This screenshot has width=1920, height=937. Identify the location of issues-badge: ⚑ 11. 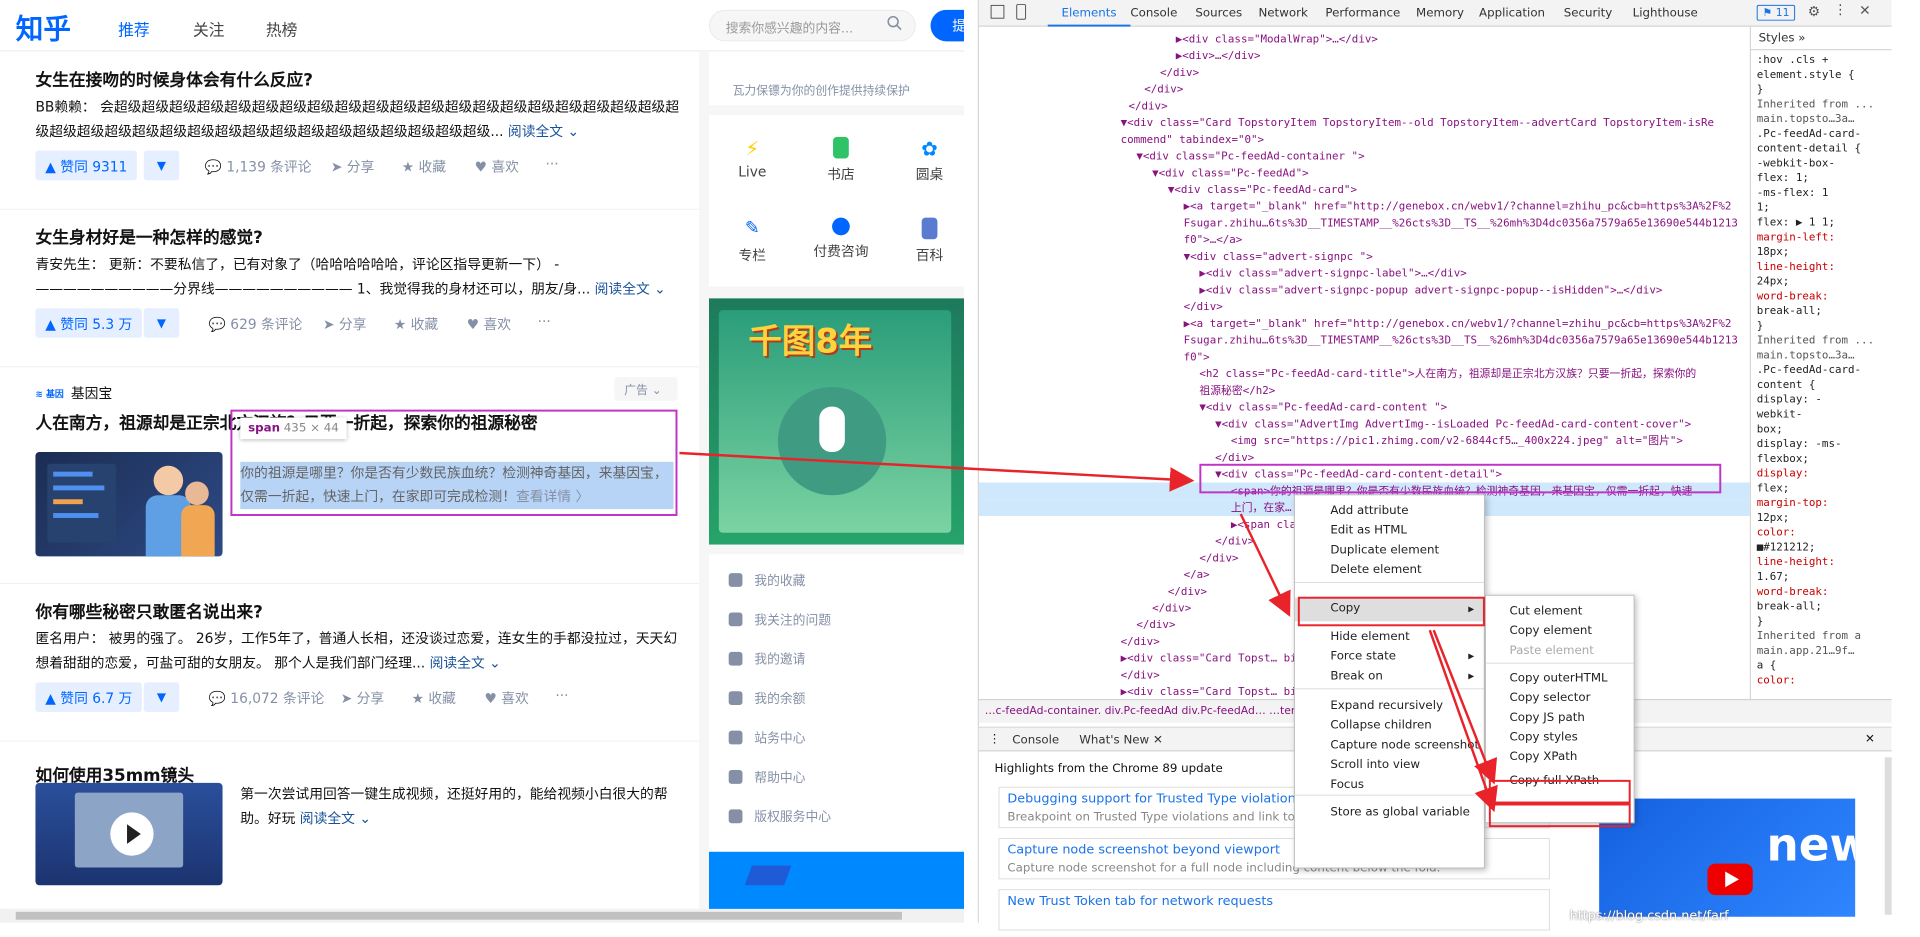
(1776, 12).